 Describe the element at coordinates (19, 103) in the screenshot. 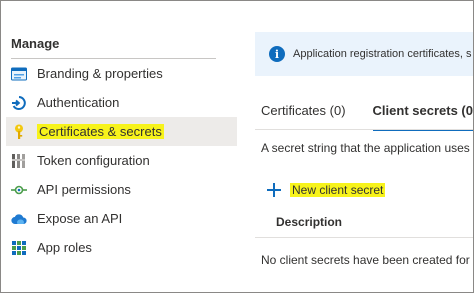

I see `authentication-icon` at that location.